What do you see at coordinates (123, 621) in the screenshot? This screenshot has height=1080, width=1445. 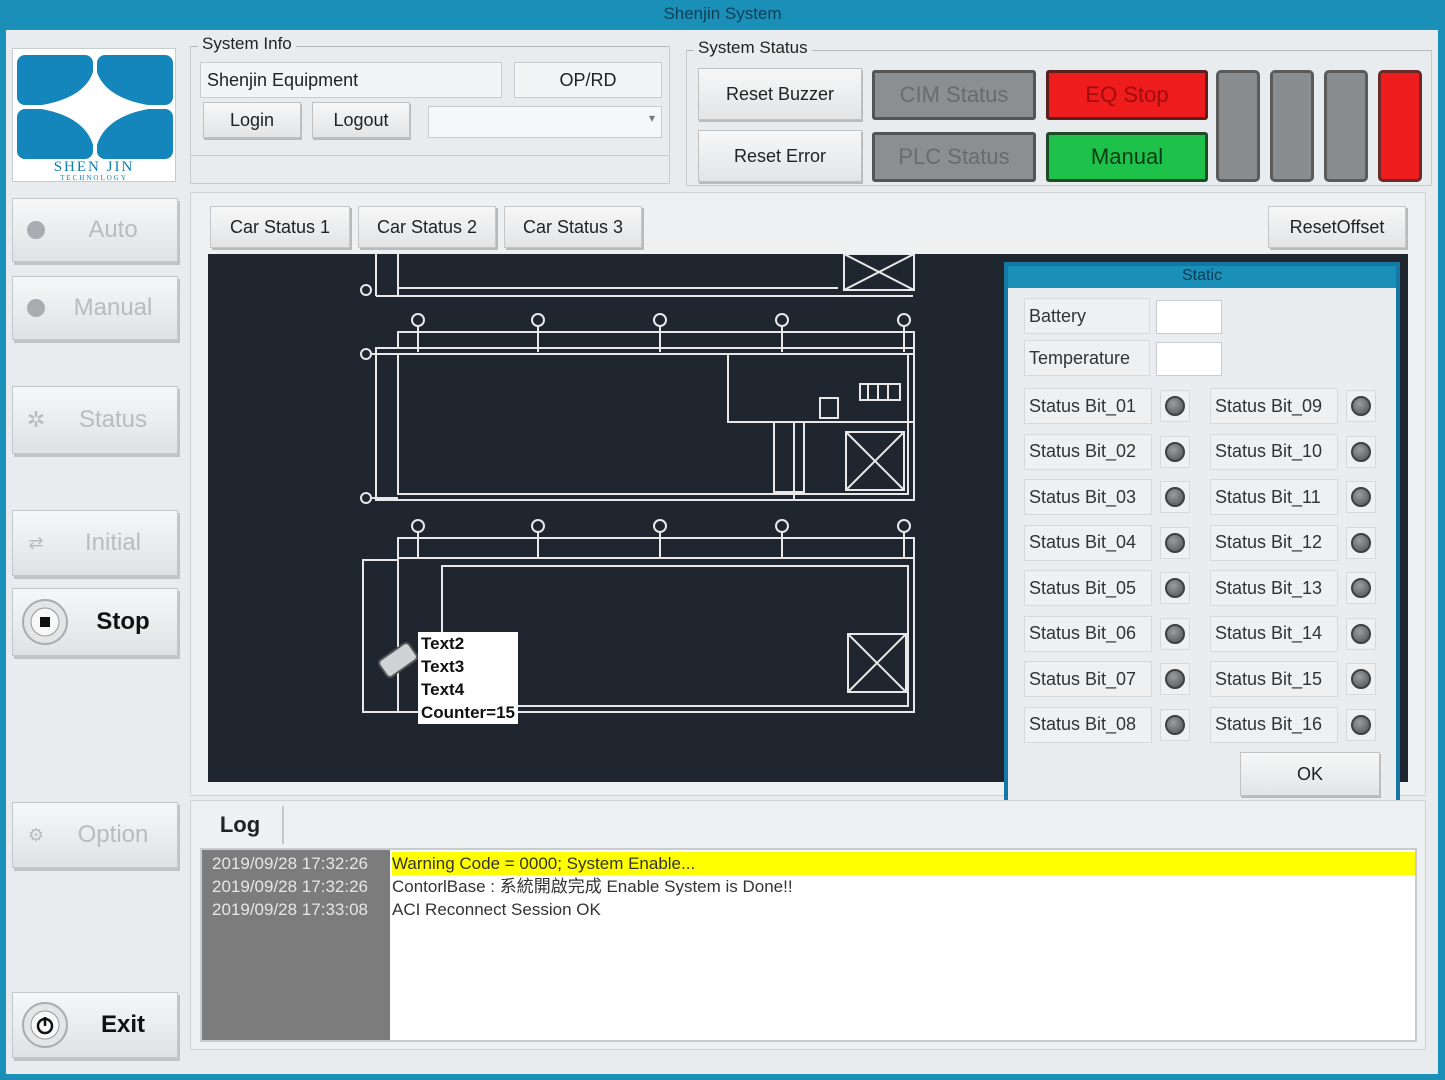 I see `nav-stop-label: Stop` at bounding box center [123, 621].